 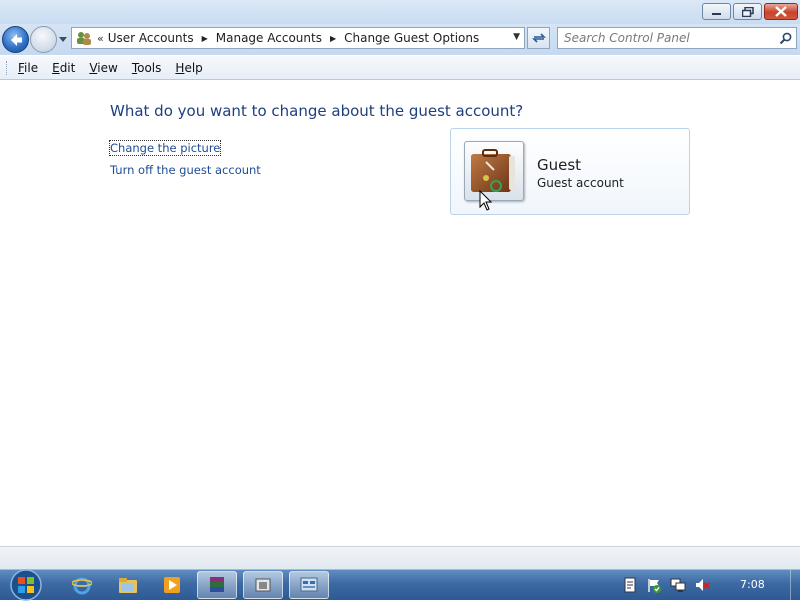 What do you see at coordinates (400, 557) in the screenshot?
I see `status-strip` at bounding box center [400, 557].